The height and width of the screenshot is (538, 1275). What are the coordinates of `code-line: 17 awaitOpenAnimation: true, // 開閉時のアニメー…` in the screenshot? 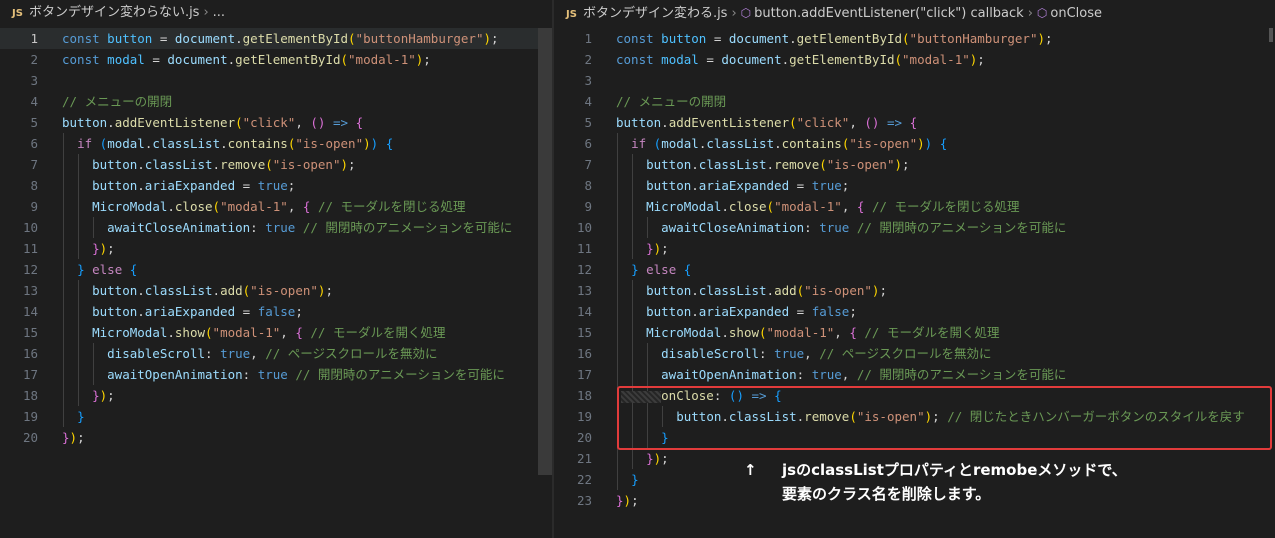 It's located at (914, 374).